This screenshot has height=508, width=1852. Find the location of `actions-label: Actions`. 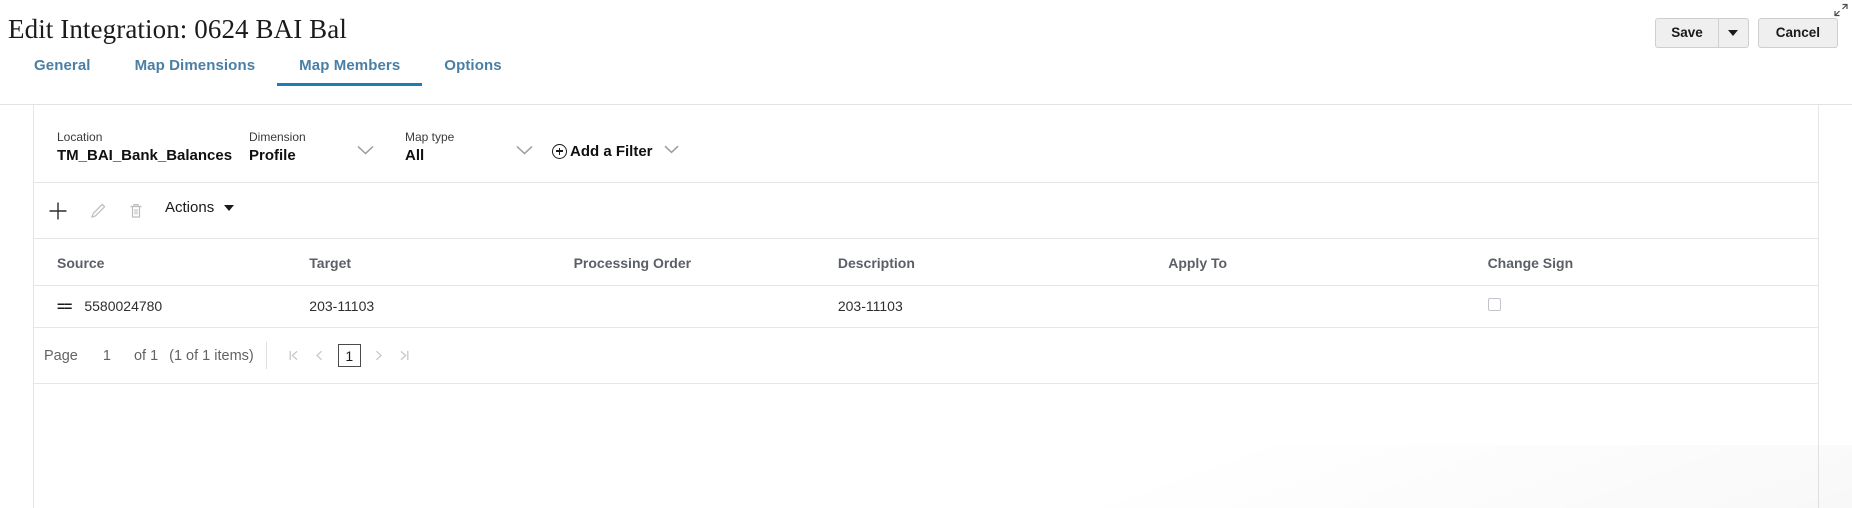

actions-label: Actions is located at coordinates (190, 207).